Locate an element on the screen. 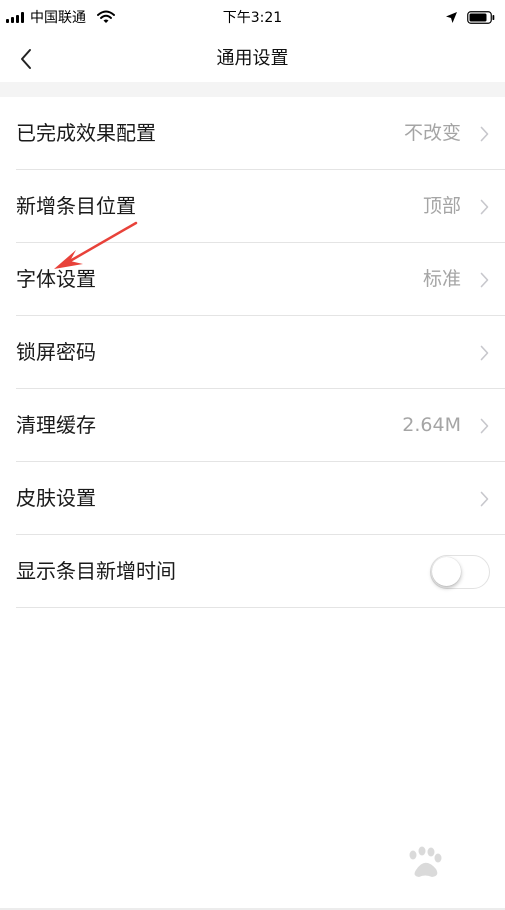 The height and width of the screenshot is (910, 505). setting-label: 锁屏密码 is located at coordinates (56, 352).